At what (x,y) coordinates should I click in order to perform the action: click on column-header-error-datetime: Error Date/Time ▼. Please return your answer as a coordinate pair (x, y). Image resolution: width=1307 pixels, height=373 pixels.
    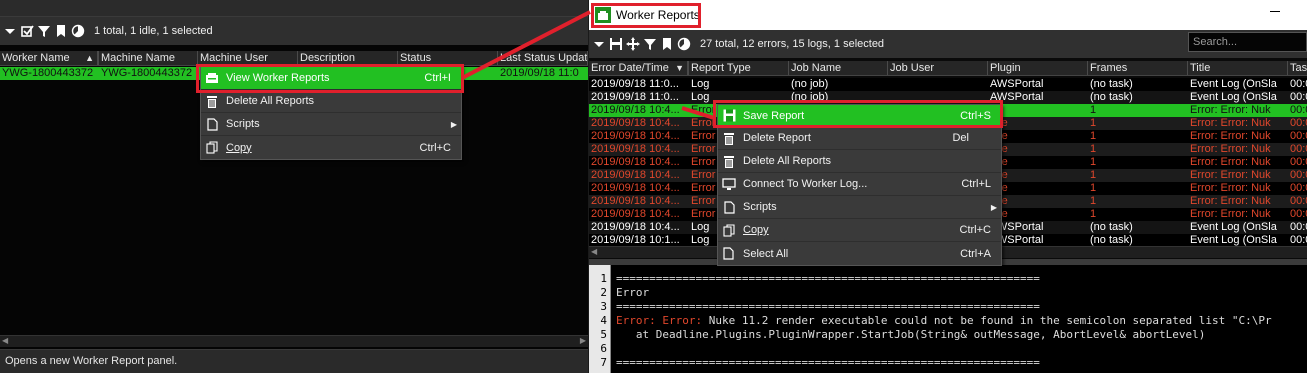
    Looking at the image, I should click on (639, 68).